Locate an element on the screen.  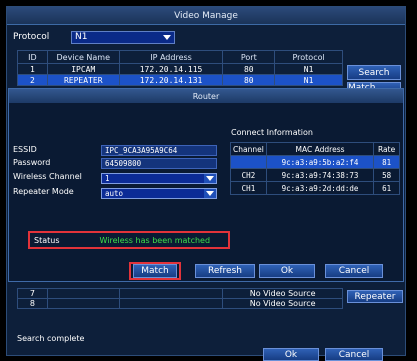
col-device-name: Device Name is located at coordinates (83, 57).